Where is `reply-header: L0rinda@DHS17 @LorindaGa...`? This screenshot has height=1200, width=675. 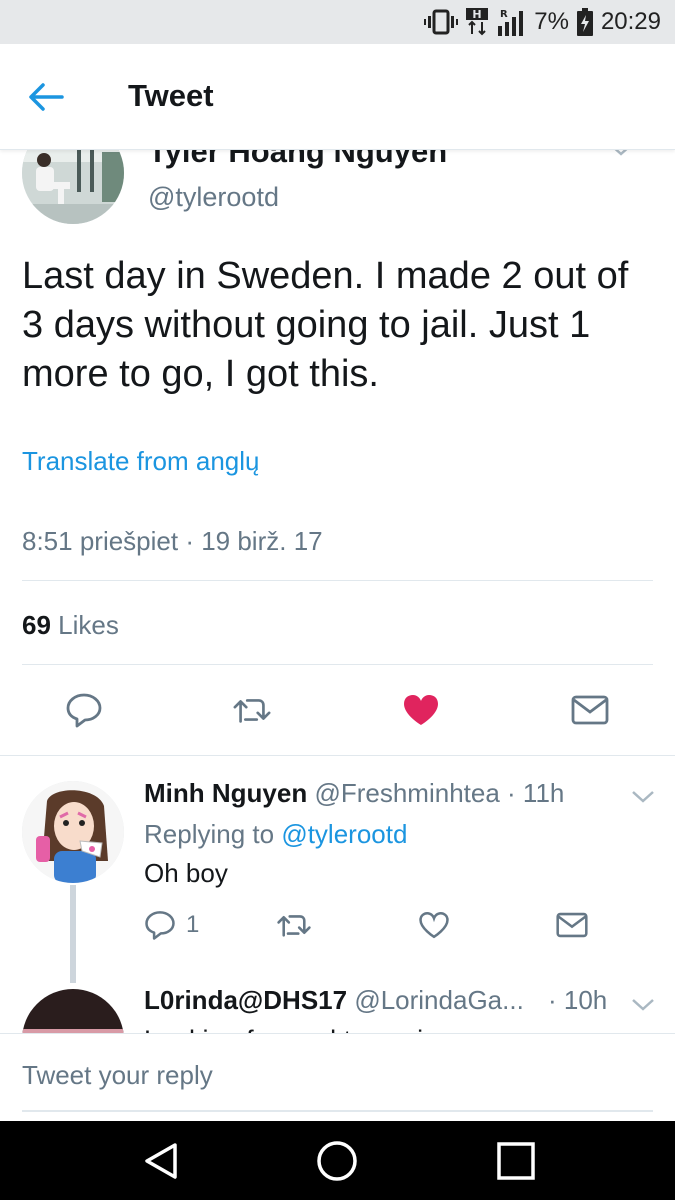 reply-header: L0rinda@DHS17 @LorindaGa... is located at coordinates (334, 1000).